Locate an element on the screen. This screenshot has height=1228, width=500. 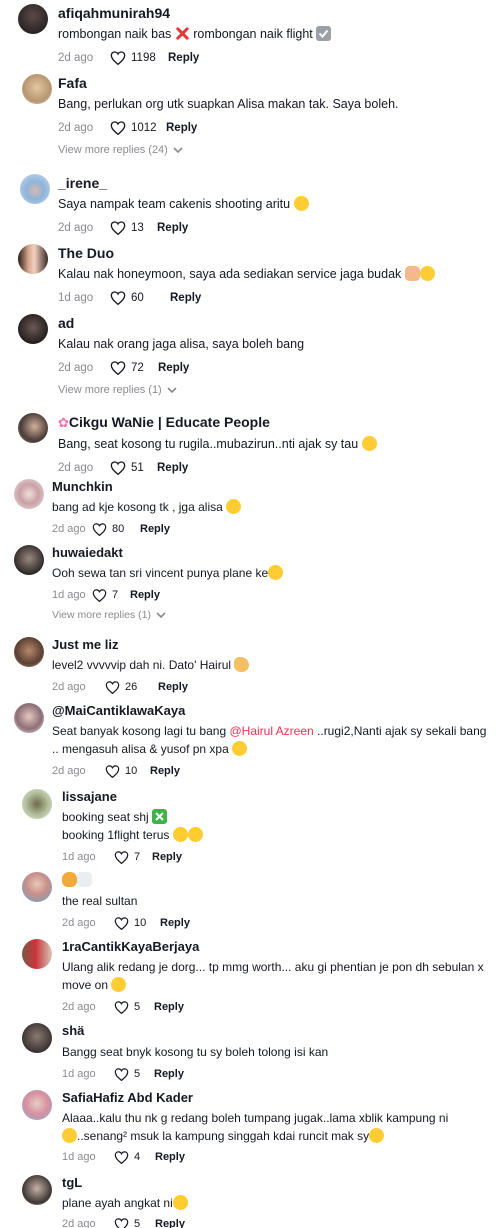
username: tgL is located at coordinates (277, 1183).